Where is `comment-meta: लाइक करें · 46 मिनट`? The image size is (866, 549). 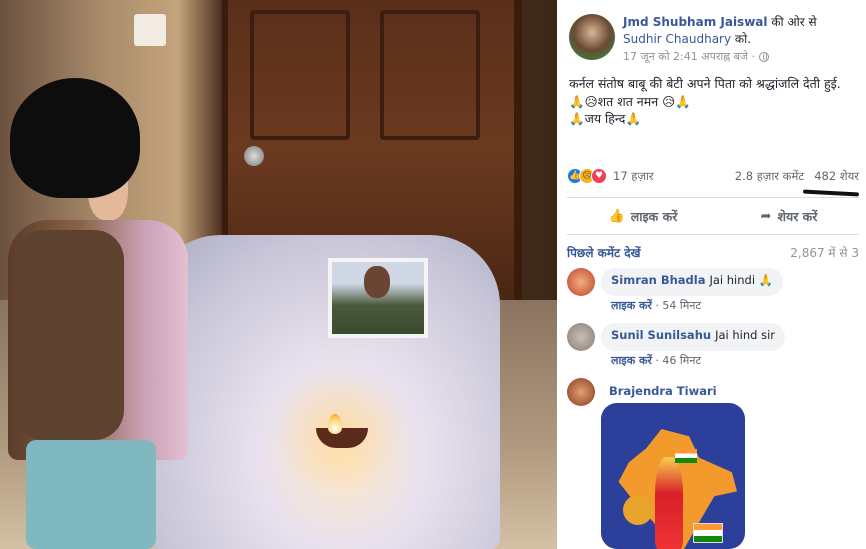
comment-meta: लाइक करें · 46 मिनट is located at coordinates (656, 360).